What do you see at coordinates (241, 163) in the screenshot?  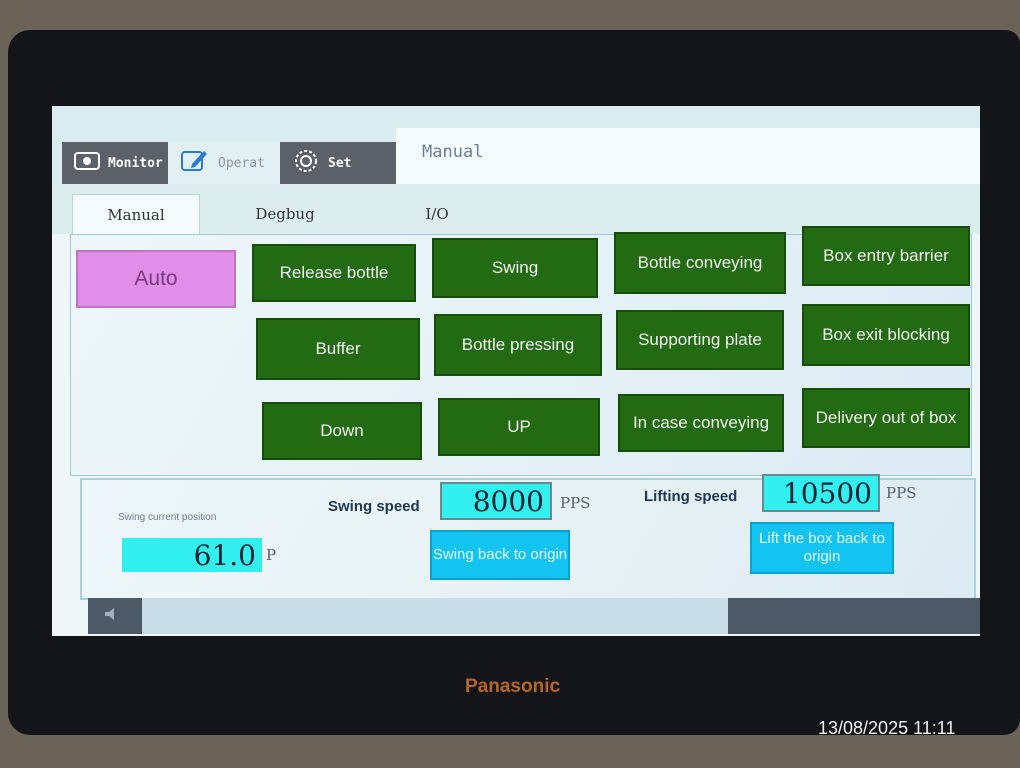 I see `nav-tab-label: Operat` at bounding box center [241, 163].